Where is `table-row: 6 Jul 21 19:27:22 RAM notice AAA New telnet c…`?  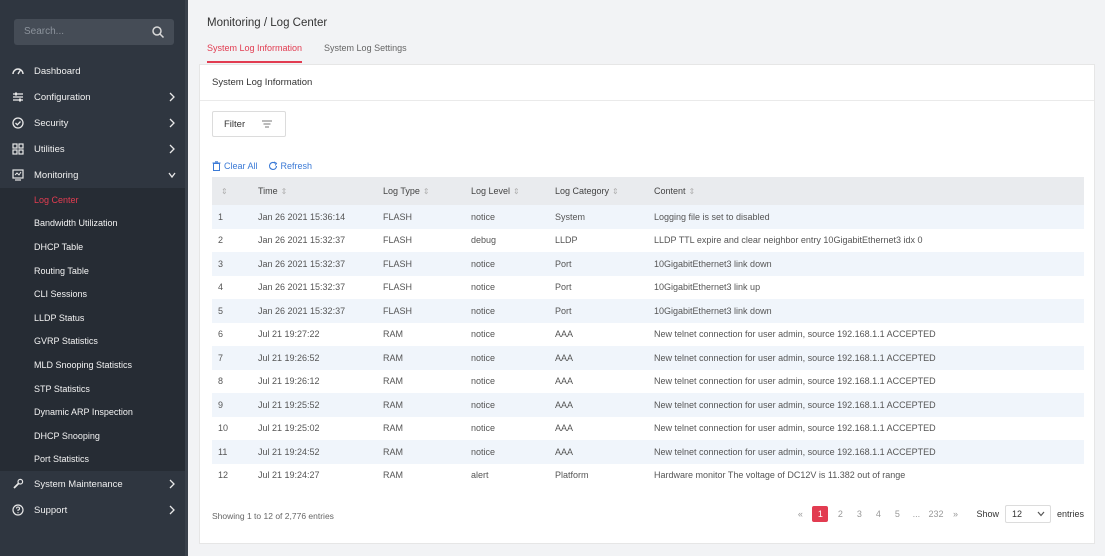
table-row: 6 Jul 21 19:27:22 RAM notice AAA New telnet c… is located at coordinates (648, 335).